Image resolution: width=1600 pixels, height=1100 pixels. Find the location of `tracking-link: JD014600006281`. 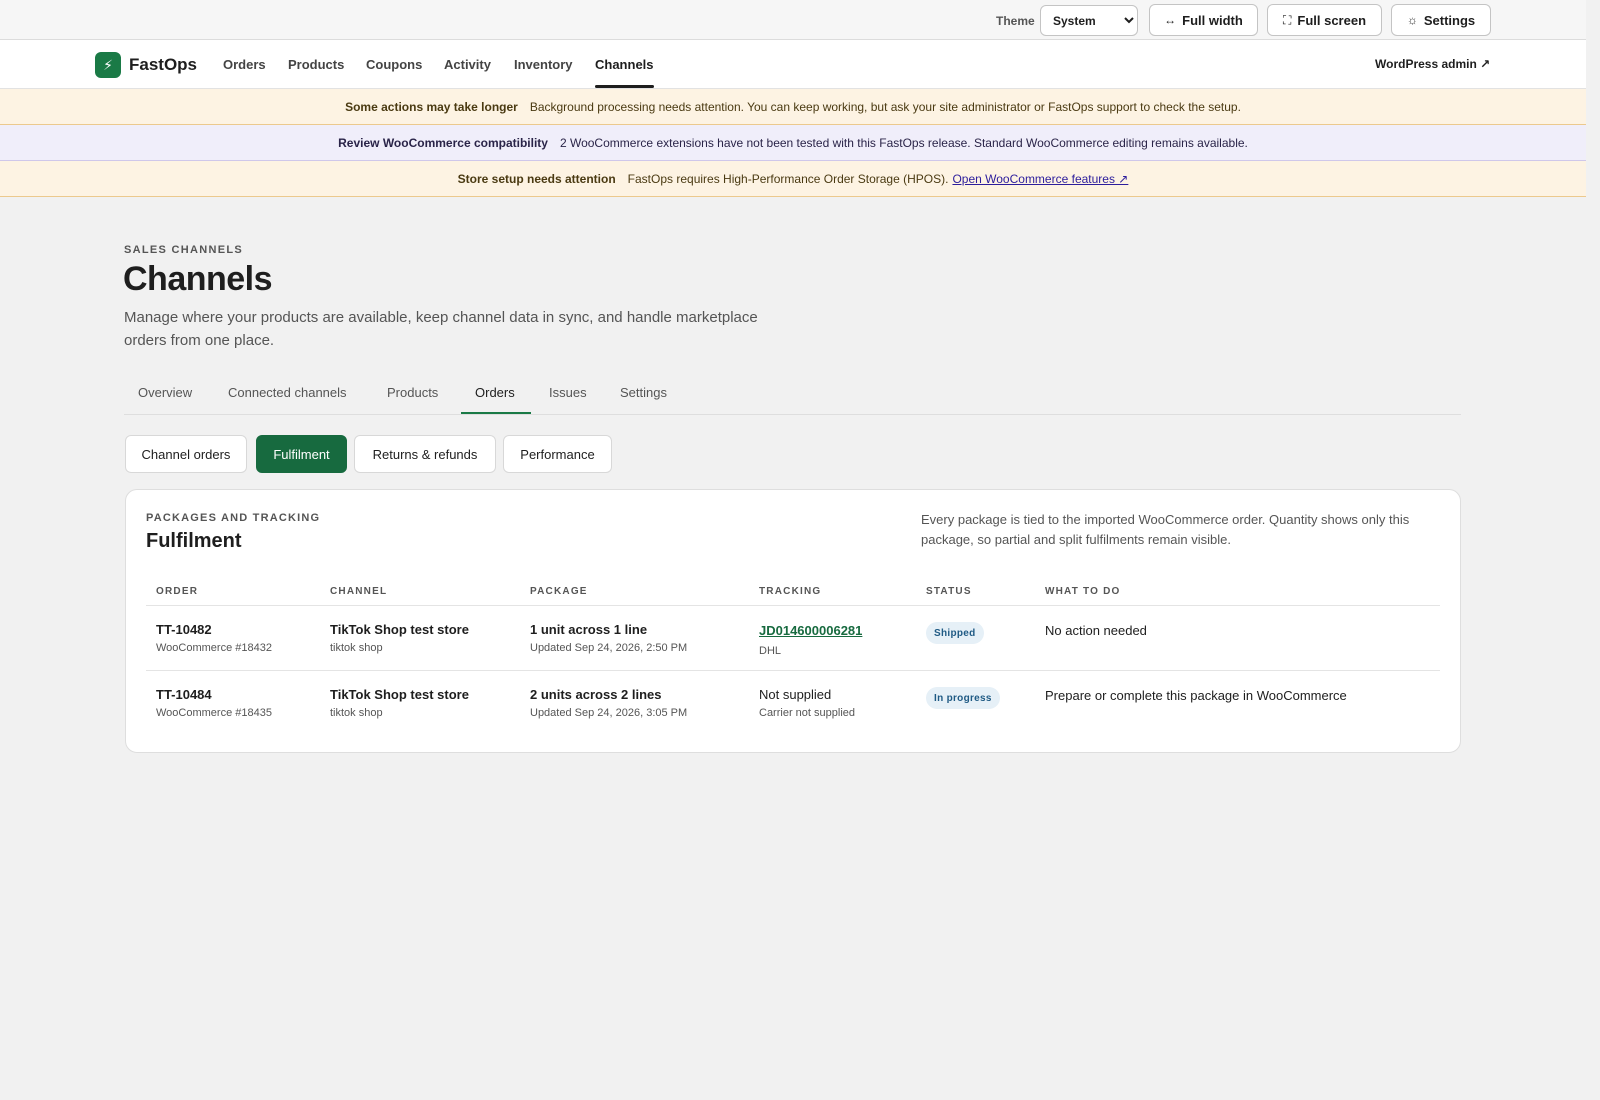

tracking-link: JD014600006281 is located at coordinates (810, 630).